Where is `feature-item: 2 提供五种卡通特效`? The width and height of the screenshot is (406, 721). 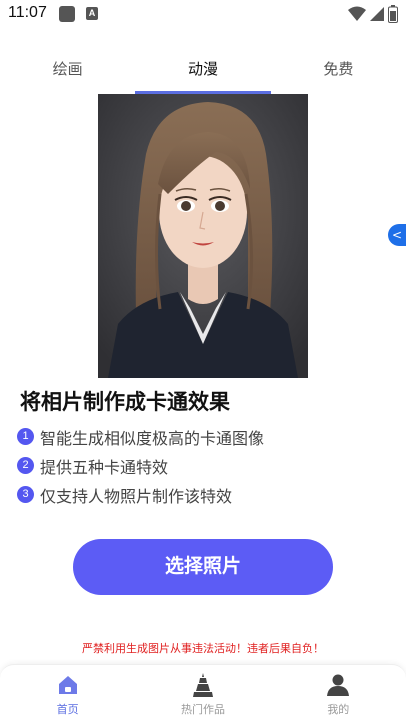 feature-item: 2 提供五种卡通特效 is located at coordinates (140, 465).